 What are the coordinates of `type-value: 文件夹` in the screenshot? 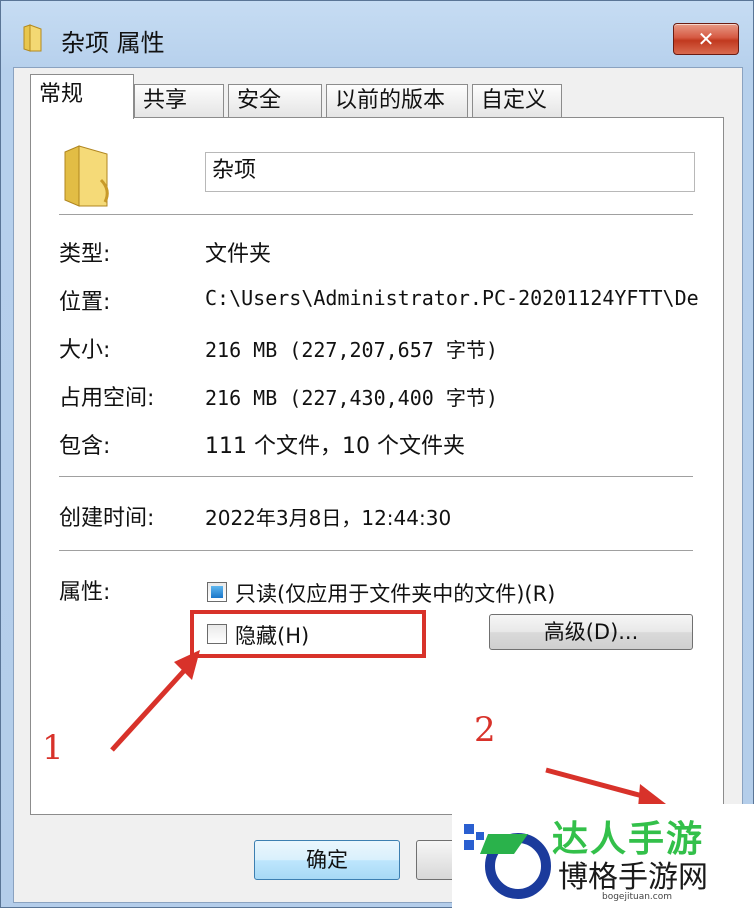 It's located at (238, 254).